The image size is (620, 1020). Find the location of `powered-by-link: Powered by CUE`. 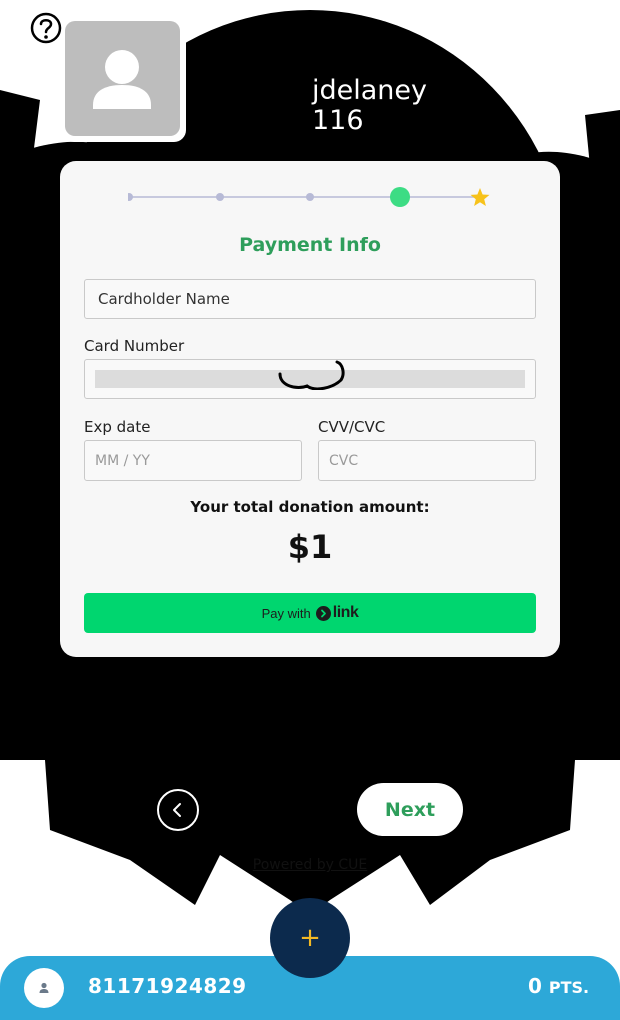

powered-by-link: Powered by CUE is located at coordinates (310, 865).